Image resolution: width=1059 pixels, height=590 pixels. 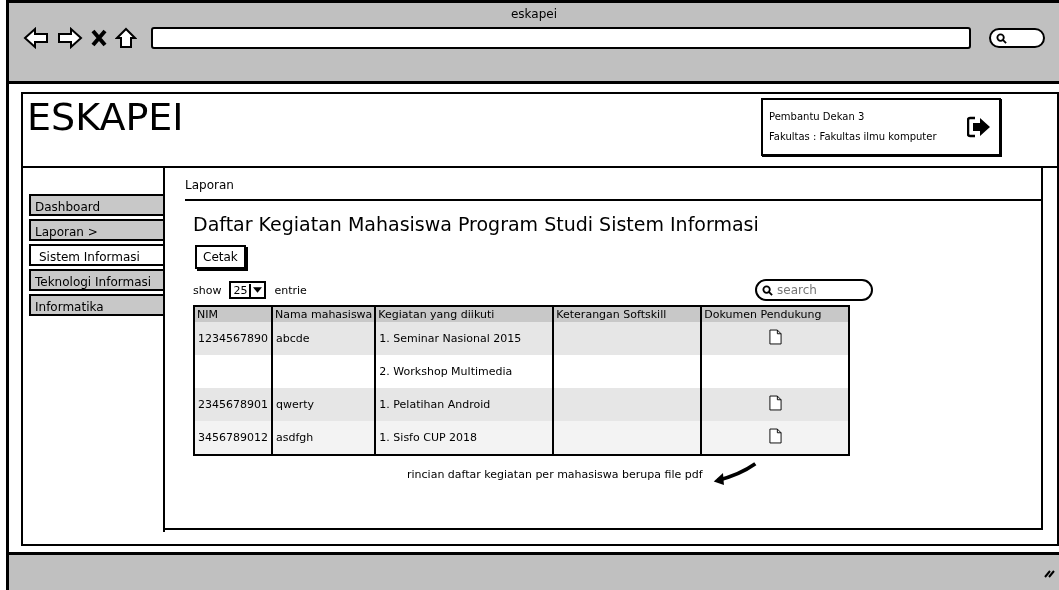 I want to click on logout-icon, so click(x=979, y=127).